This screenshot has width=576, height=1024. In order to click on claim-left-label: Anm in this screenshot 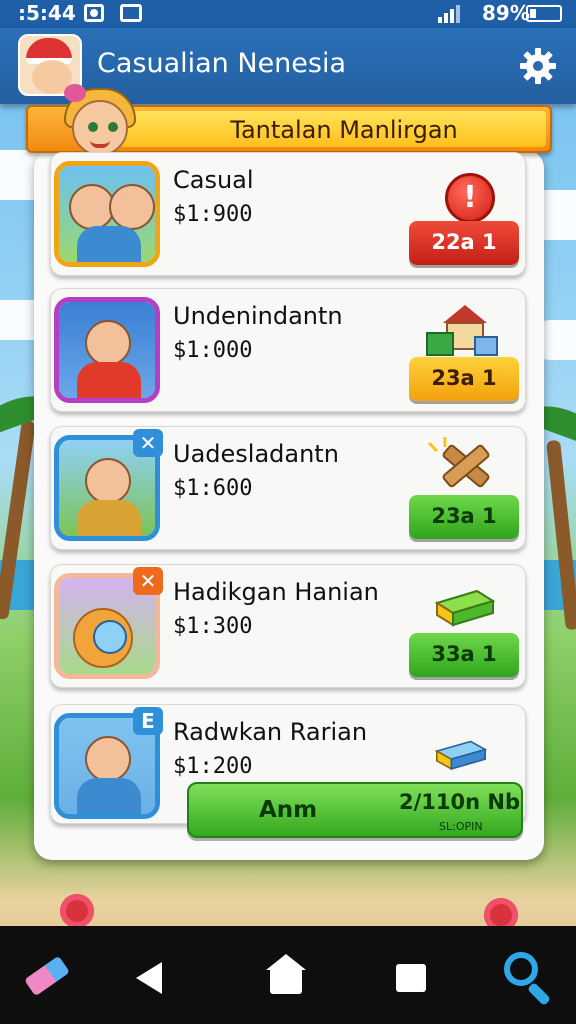, I will do `click(288, 810)`.